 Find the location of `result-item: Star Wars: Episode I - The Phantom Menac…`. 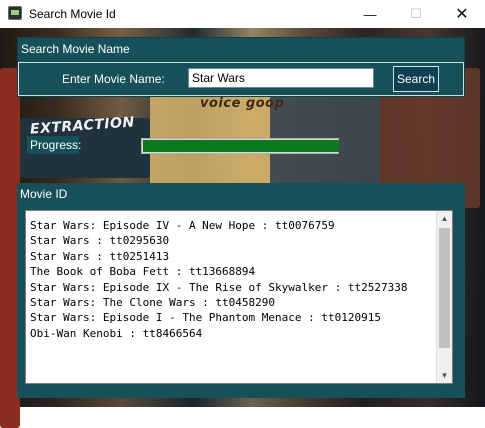

result-item: Star Wars: Episode I - The Phantom Menac… is located at coordinates (205, 318).